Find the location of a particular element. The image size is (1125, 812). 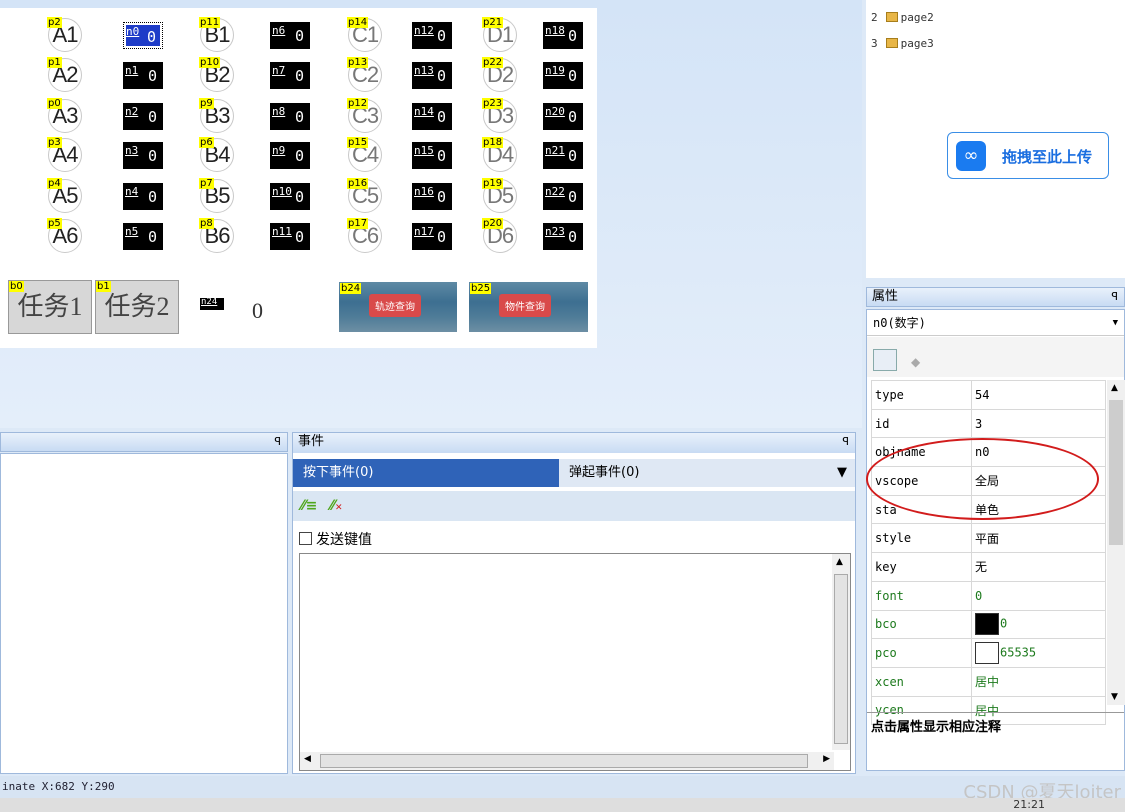

picture-control: B4 p6 is located at coordinates (216, 154).